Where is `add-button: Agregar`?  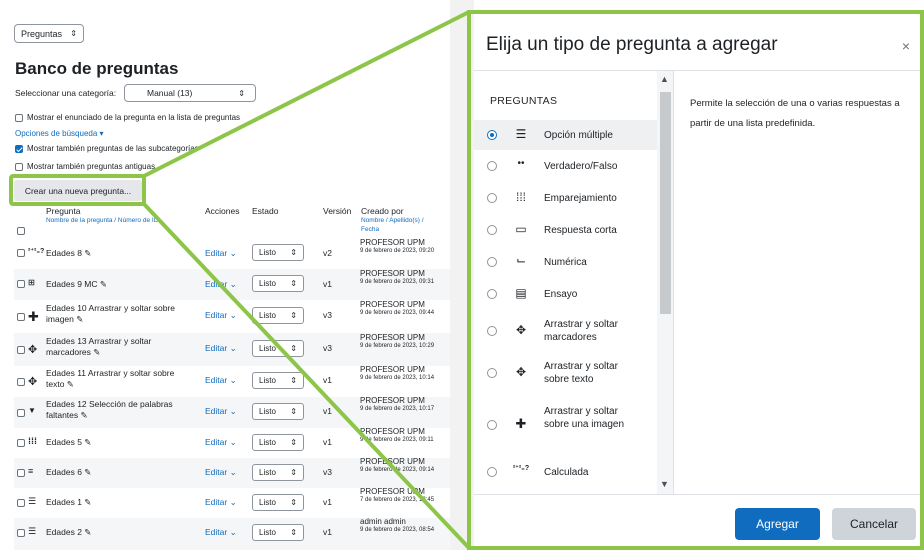 add-button: Agregar is located at coordinates (777, 524).